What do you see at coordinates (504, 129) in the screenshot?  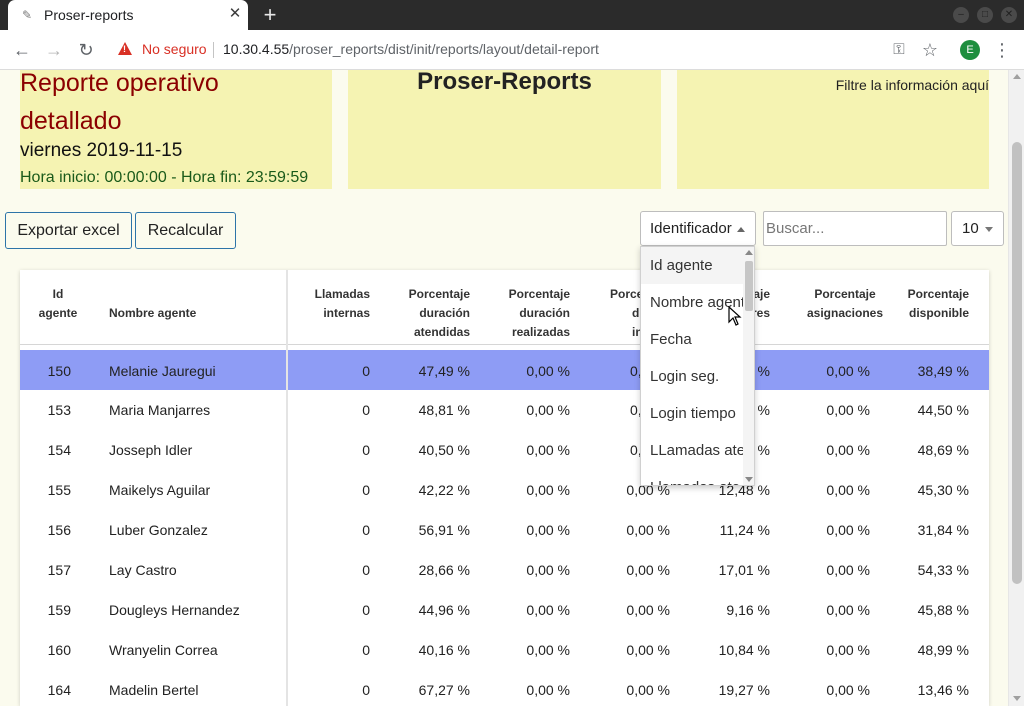 I see `brand-panel: Proser-Reports` at bounding box center [504, 129].